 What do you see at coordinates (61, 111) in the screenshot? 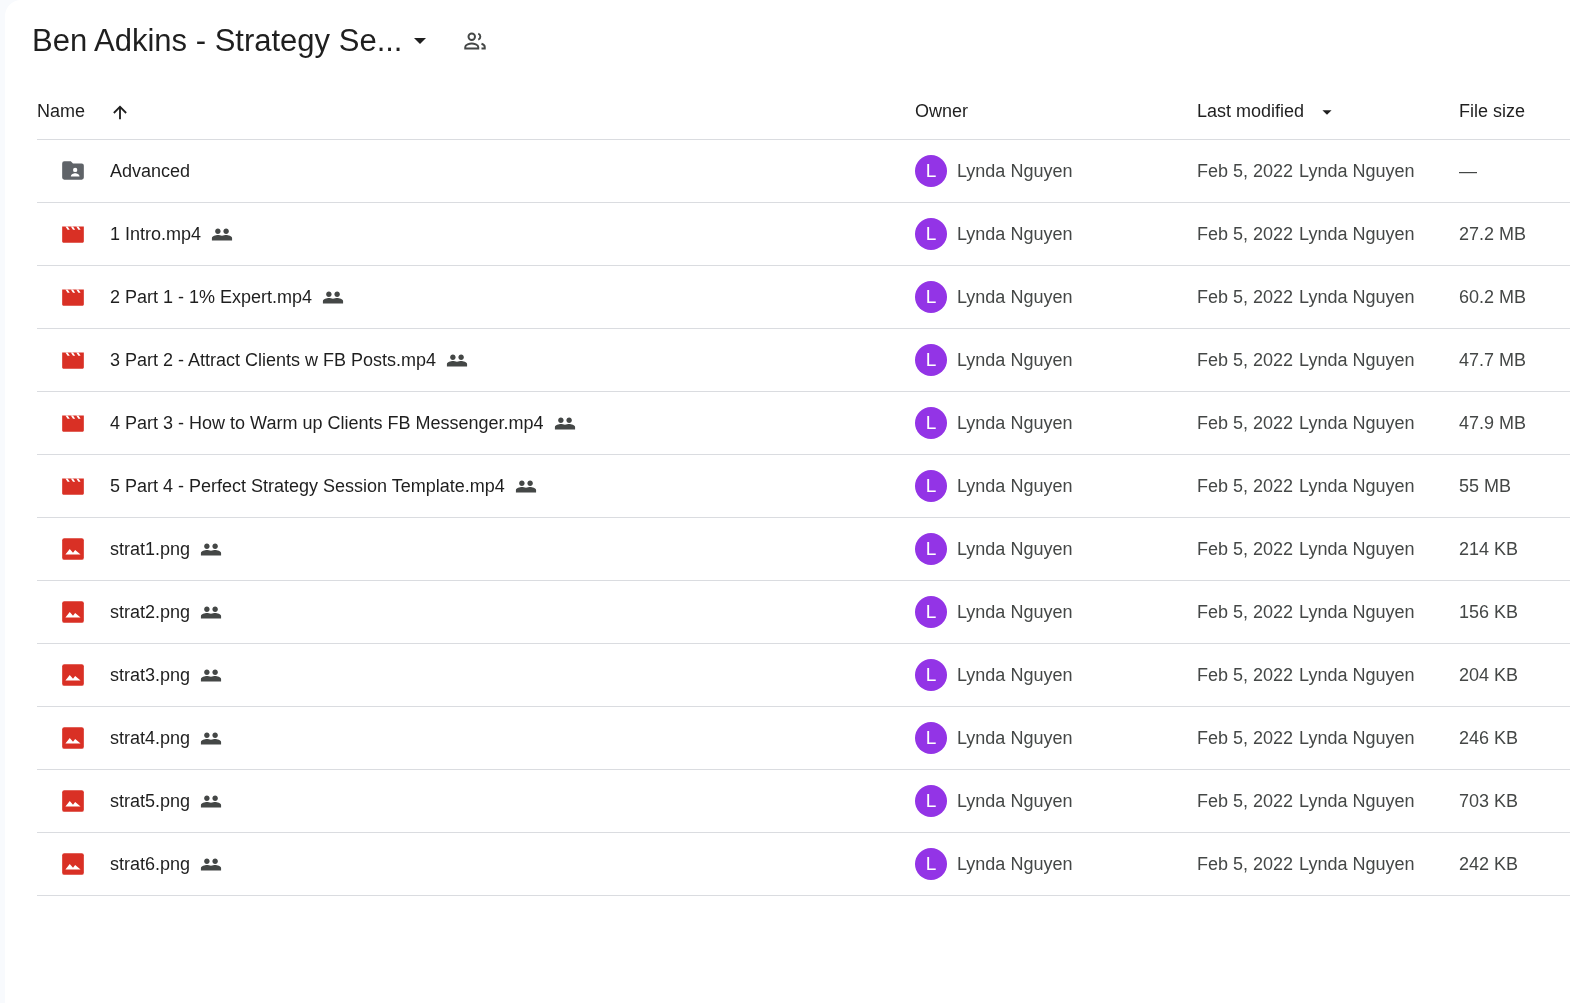
I see `column-header: Name` at bounding box center [61, 111].